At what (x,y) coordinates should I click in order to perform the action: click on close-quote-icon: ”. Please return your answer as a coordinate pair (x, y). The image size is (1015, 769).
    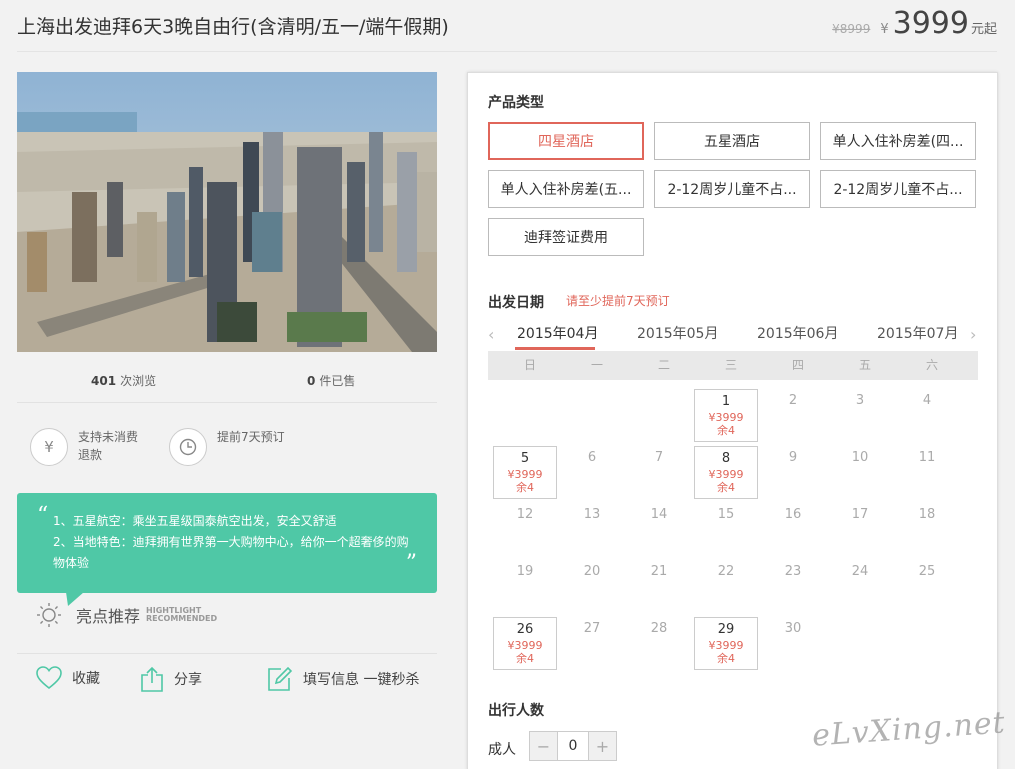
    Looking at the image, I should click on (411, 563).